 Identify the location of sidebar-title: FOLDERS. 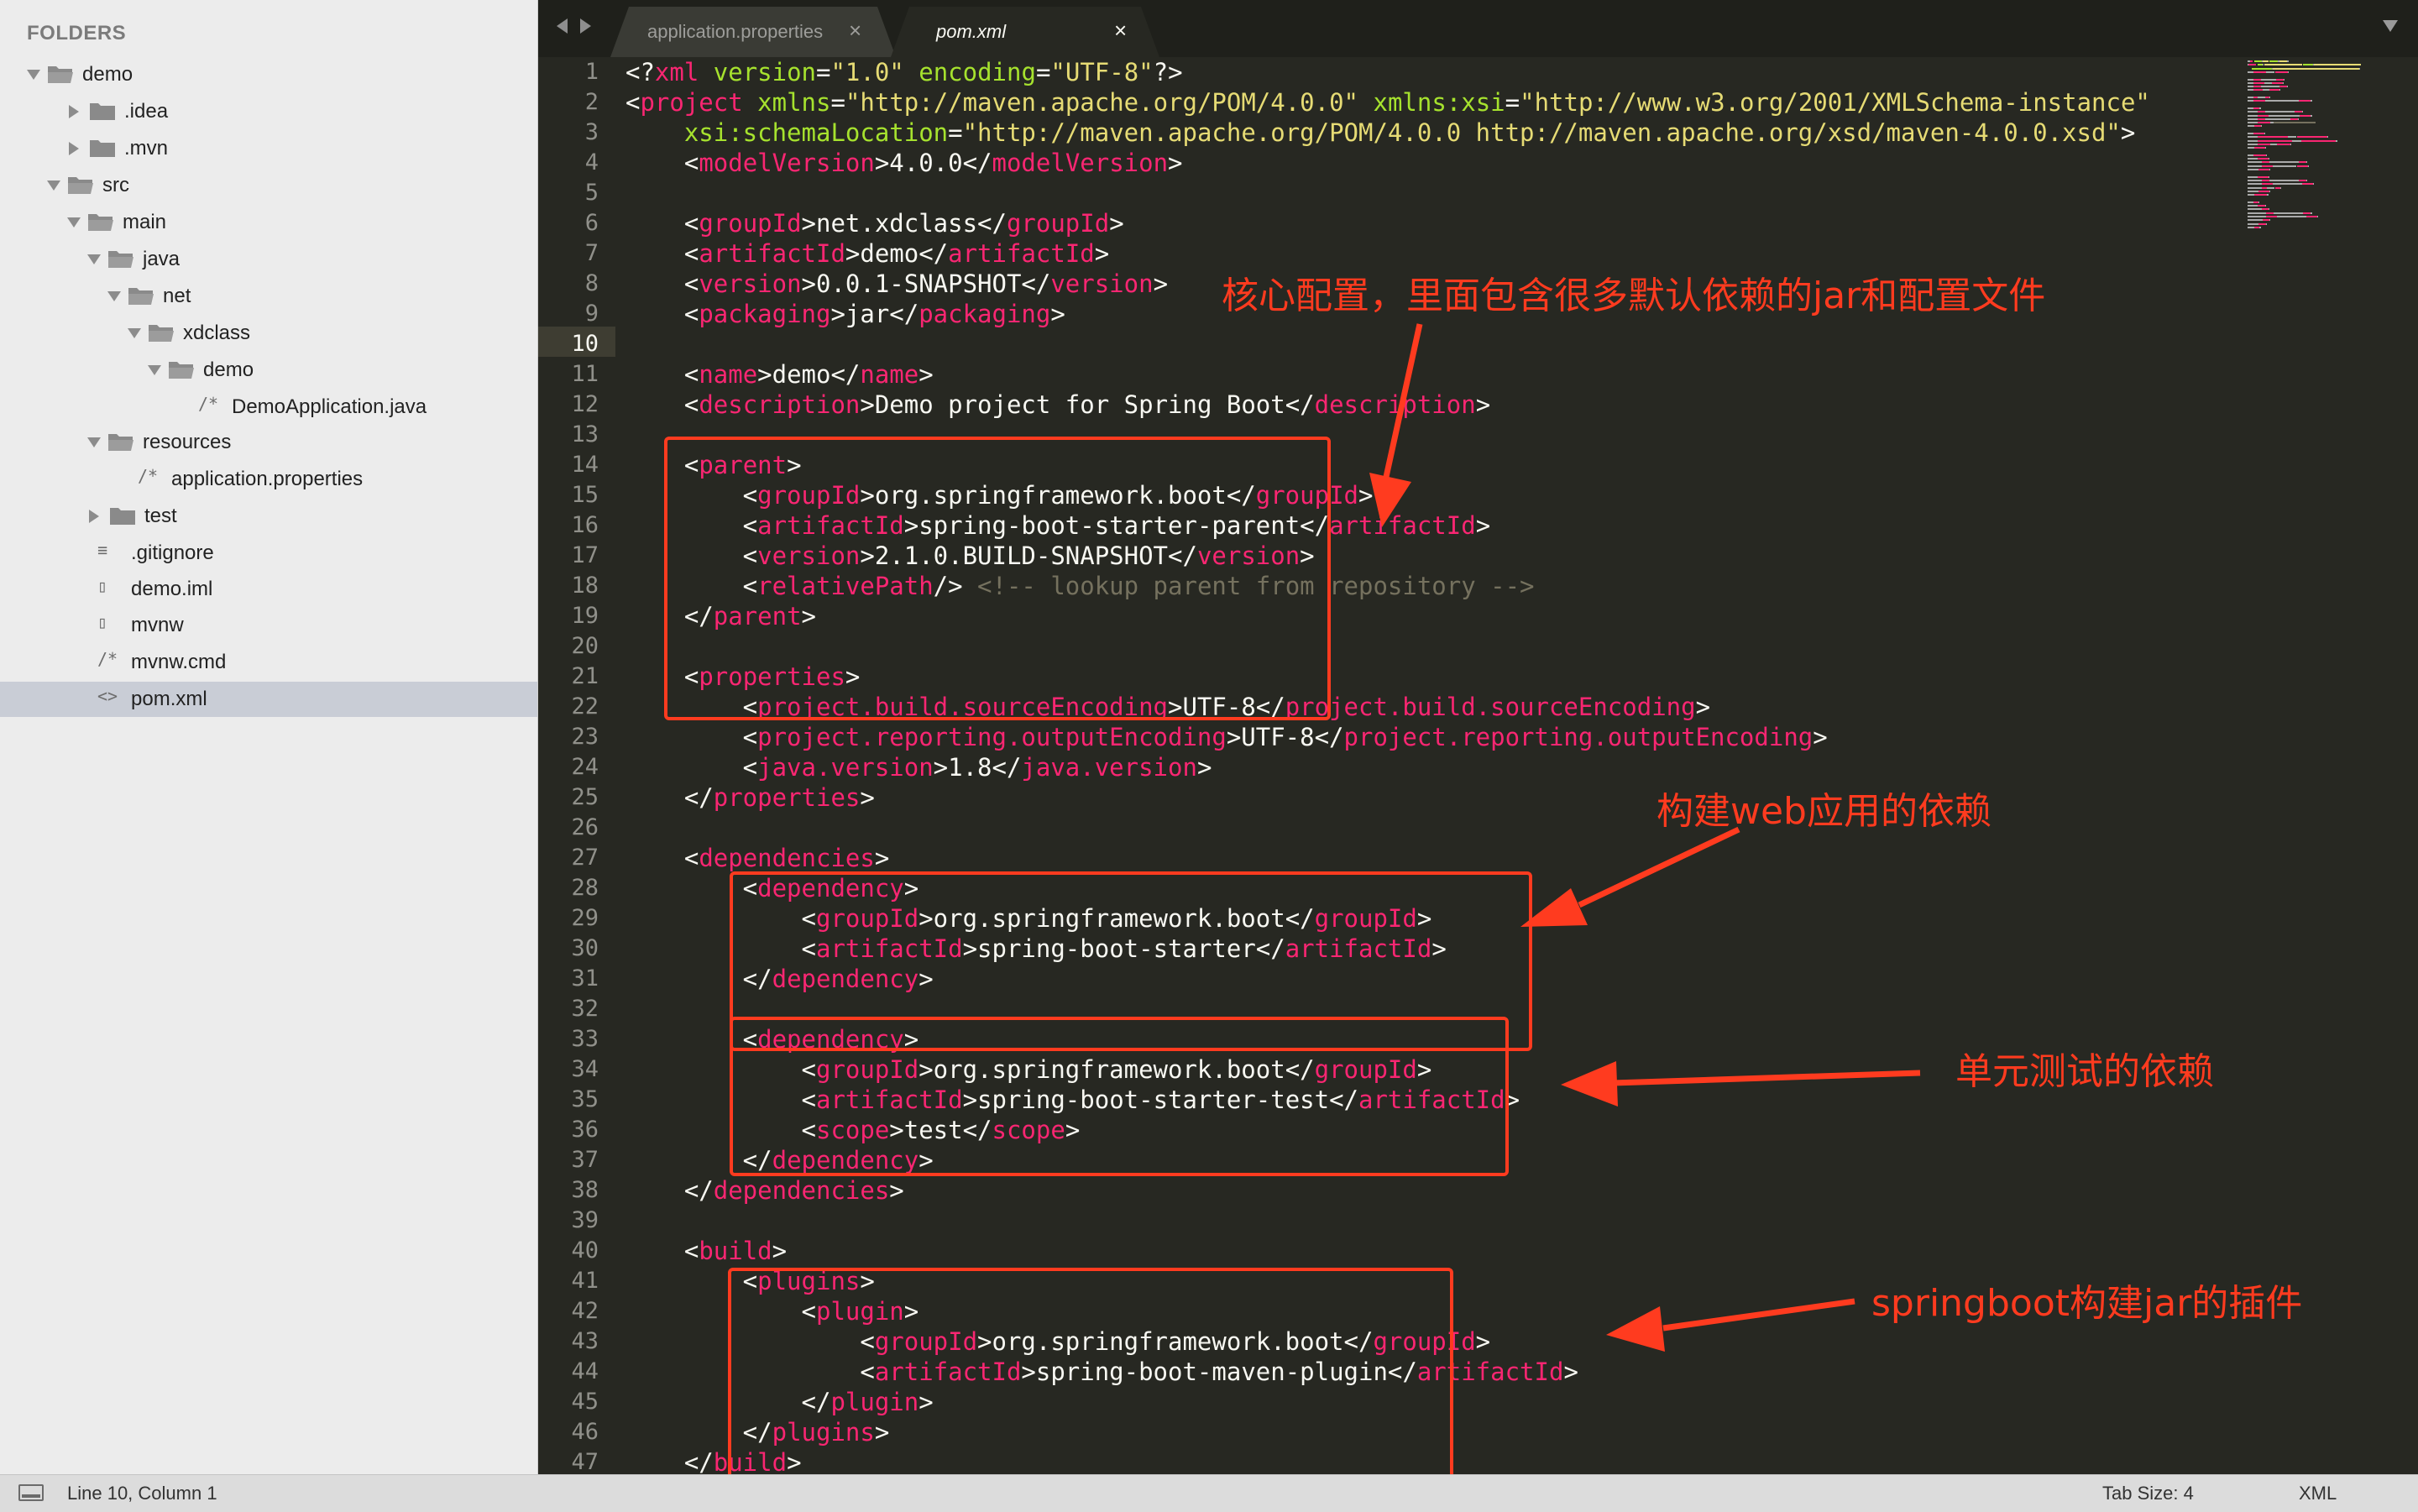
(77, 33).